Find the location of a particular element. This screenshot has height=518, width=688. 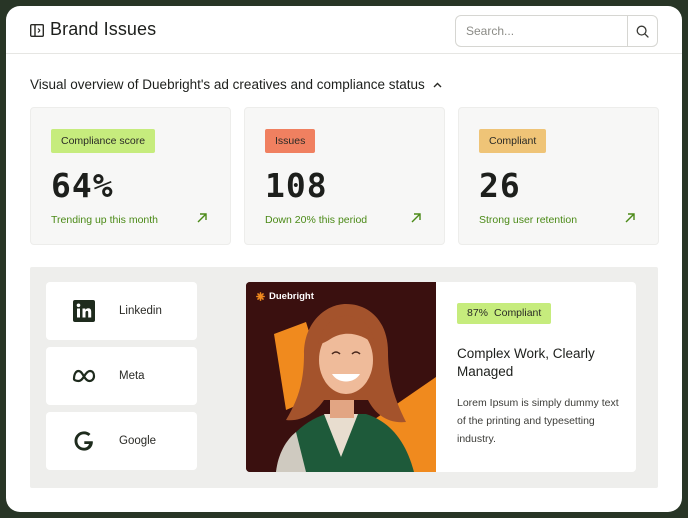

stat-badge: Issues is located at coordinates (290, 141).